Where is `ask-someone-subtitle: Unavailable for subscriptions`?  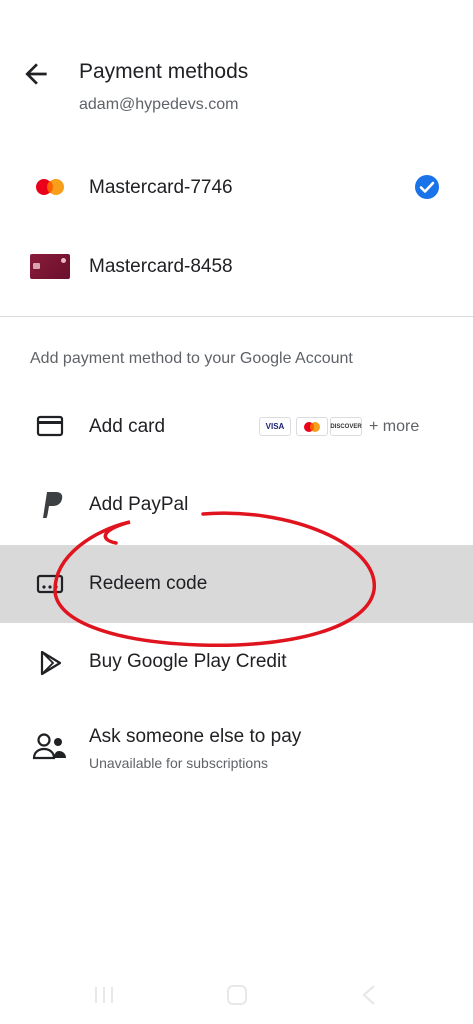
ask-someone-subtitle: Unavailable for subscriptions is located at coordinates (178, 763).